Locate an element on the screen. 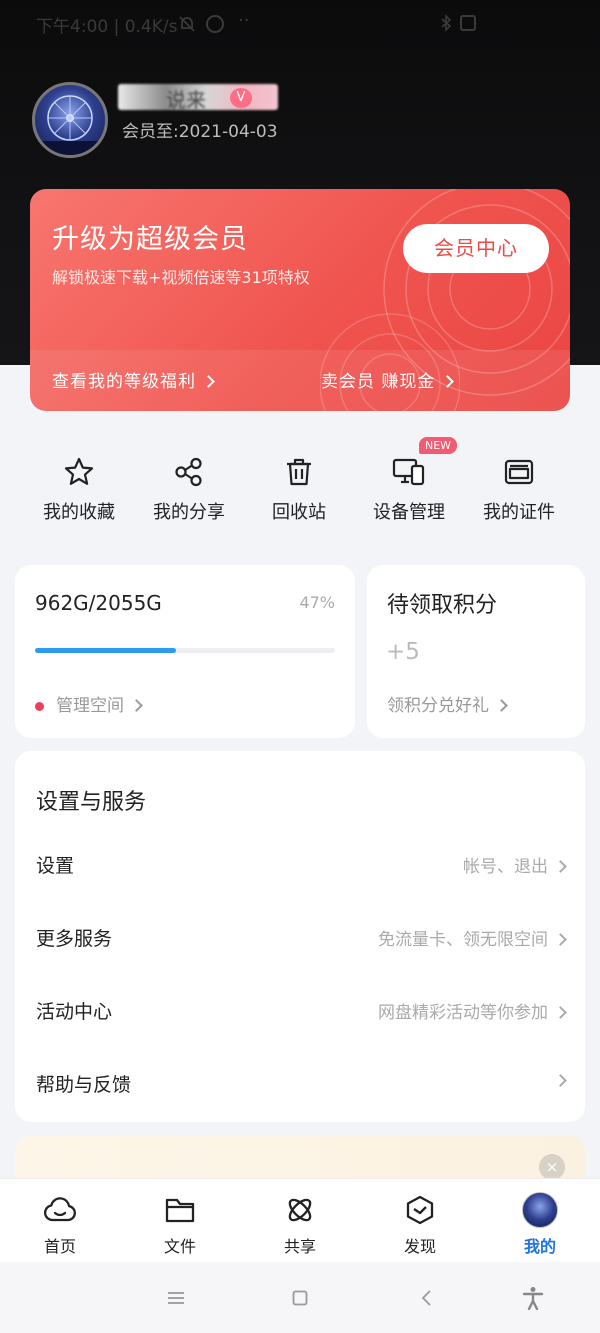 This screenshot has height=1333, width=600. points-title: 待领取积分 is located at coordinates (442, 605).